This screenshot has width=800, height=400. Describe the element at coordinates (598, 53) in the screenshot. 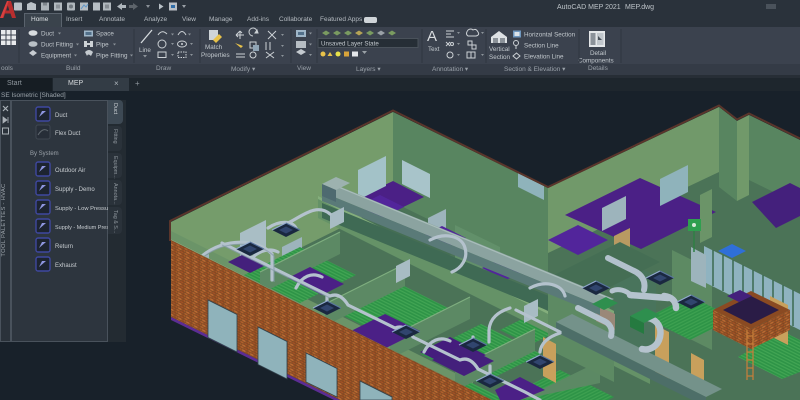

I see `svg-text: Detail` at that location.